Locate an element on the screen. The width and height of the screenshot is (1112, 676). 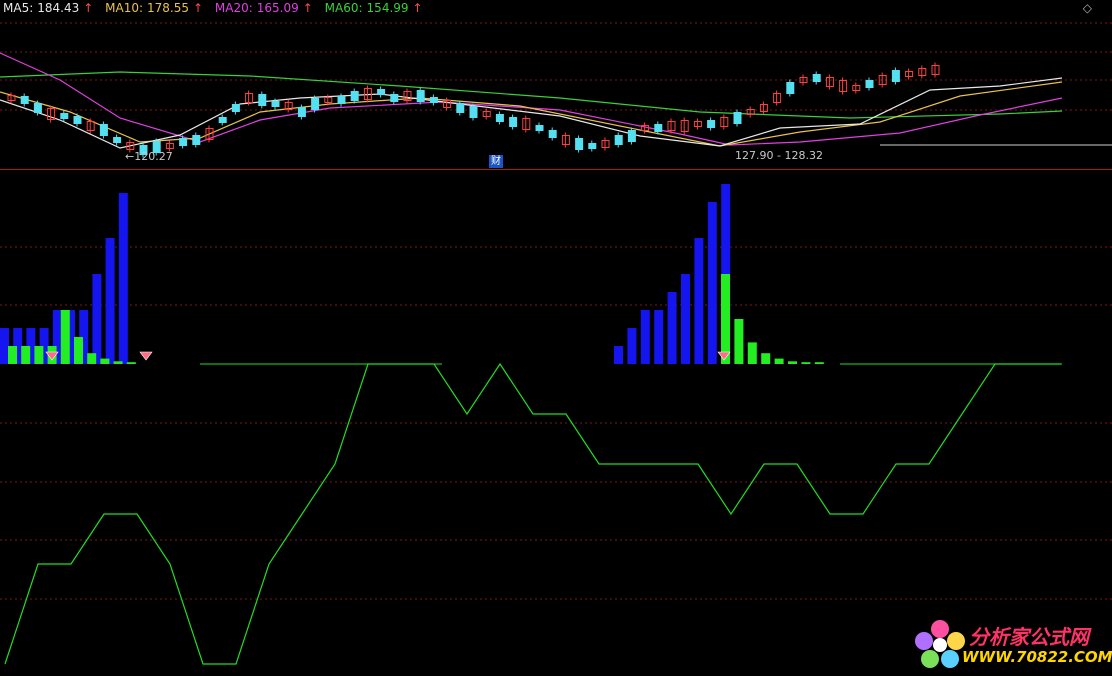
gem-marker-icon is located at coordinates (146, 356).